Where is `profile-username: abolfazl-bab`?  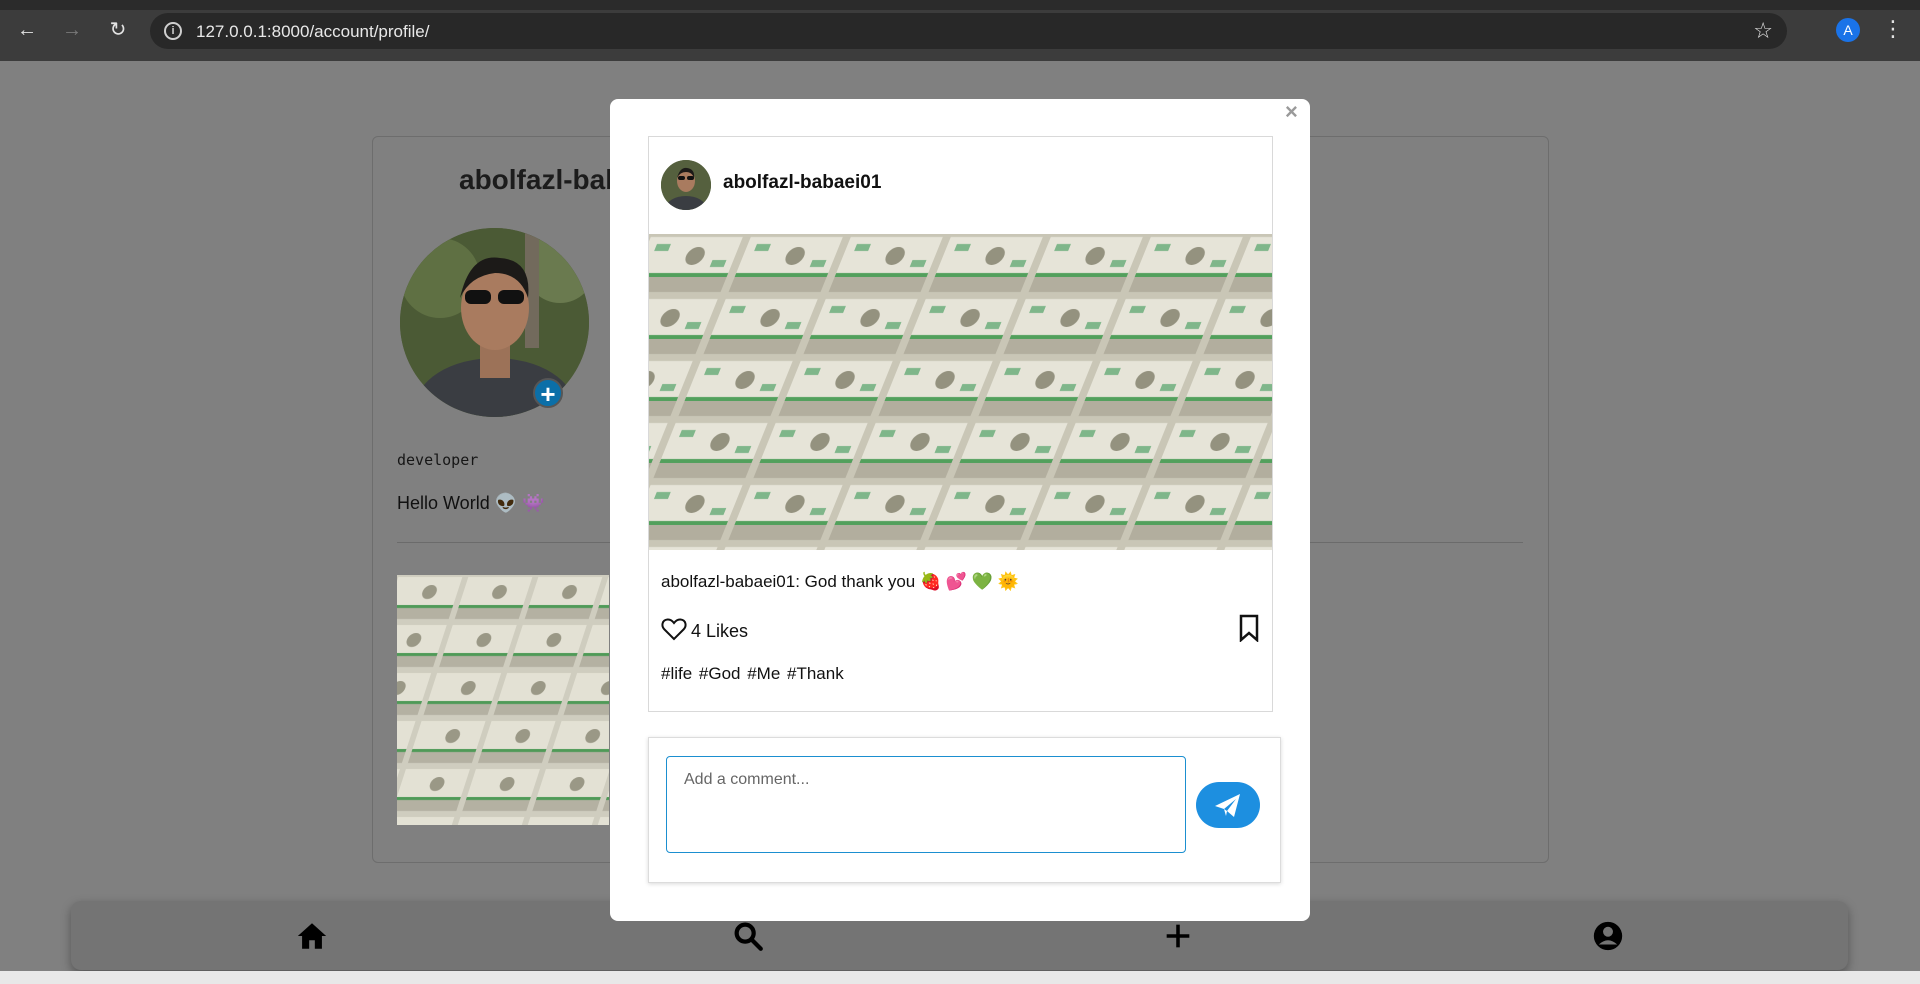 profile-username: abolfazl-bab is located at coordinates (541, 179).